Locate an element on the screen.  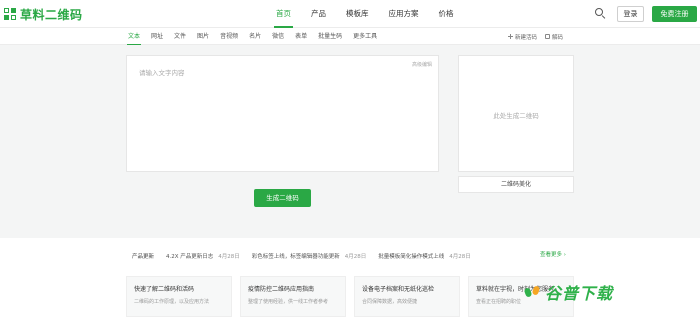
preview-placeholder: 此处生成二维码 is located at coordinates (516, 116).